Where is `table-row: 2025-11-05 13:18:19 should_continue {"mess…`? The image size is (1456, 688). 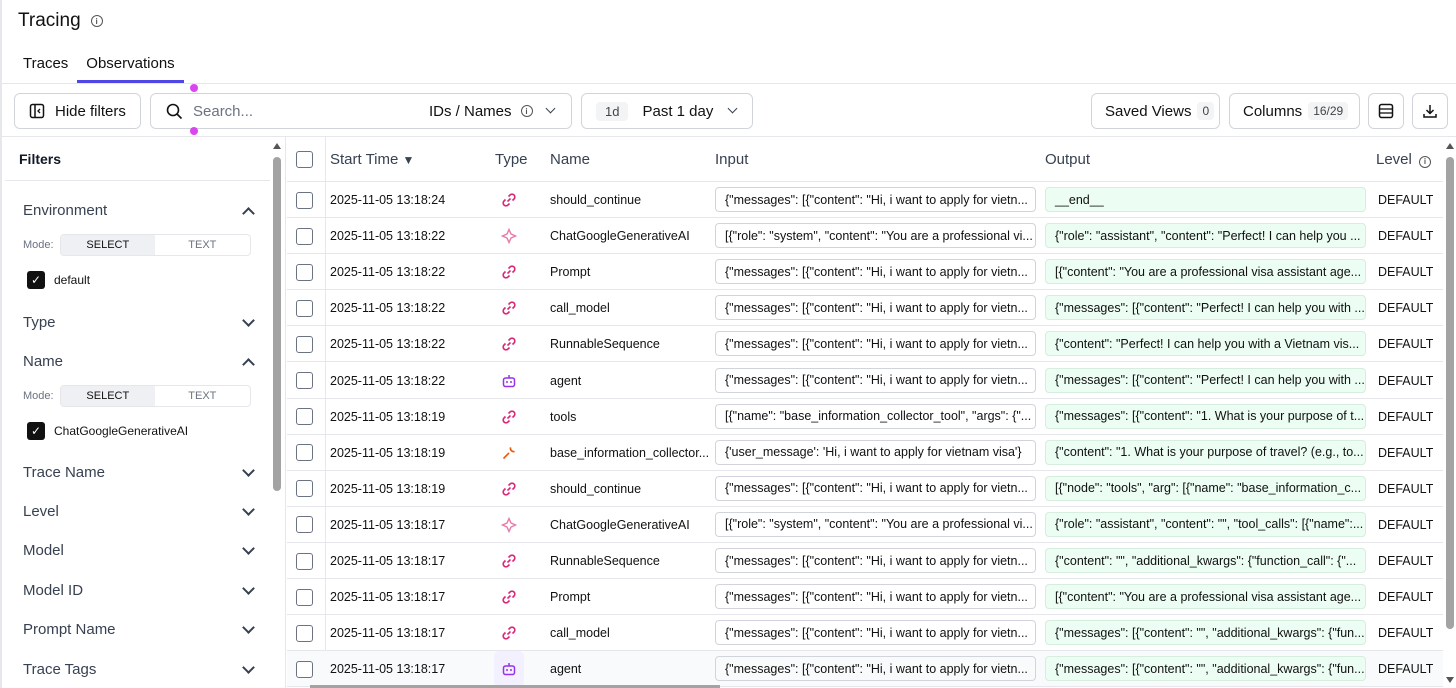 table-row: 2025-11-05 13:18:19 should_continue {"mess… is located at coordinates (865, 489).